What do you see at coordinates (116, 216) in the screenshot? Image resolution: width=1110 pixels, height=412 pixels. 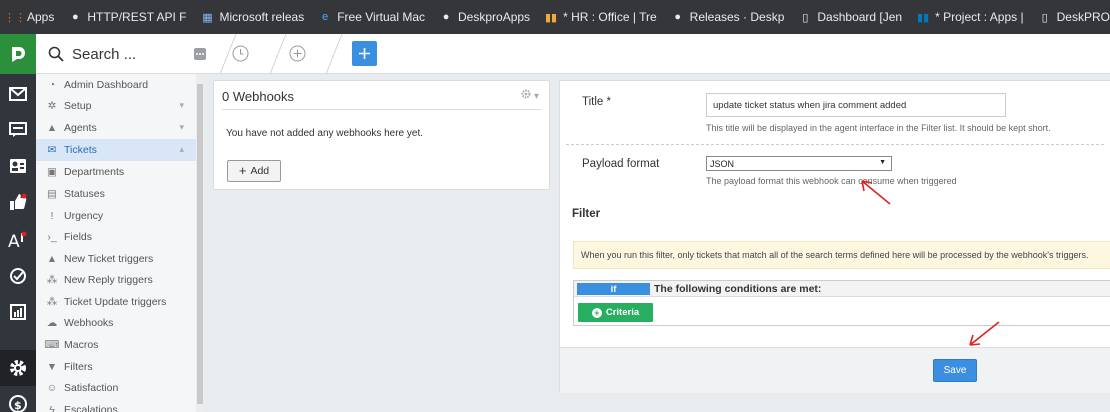 I see `sidebar-item-urgency: ! Urgency` at bounding box center [116, 216].